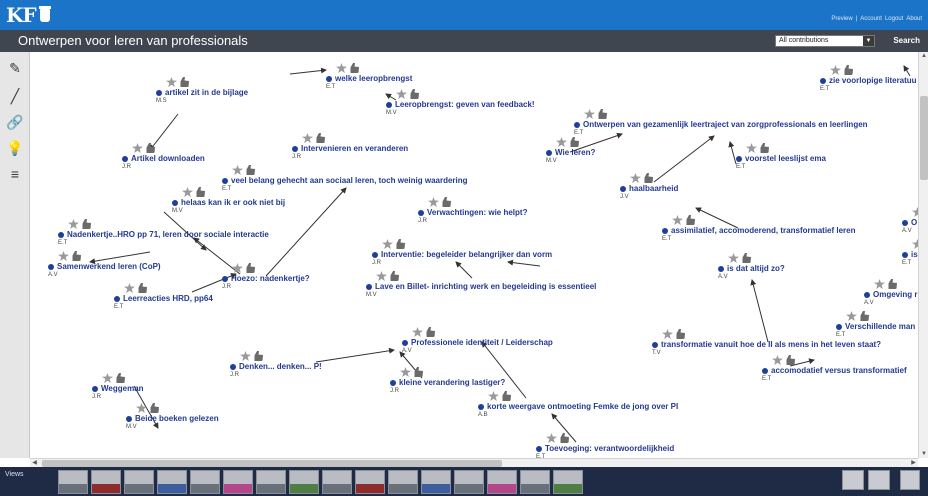 Image resolution: width=928 pixels, height=496 pixels. I want to click on note: artikel zit in de bijlage M.S, so click(202, 90).